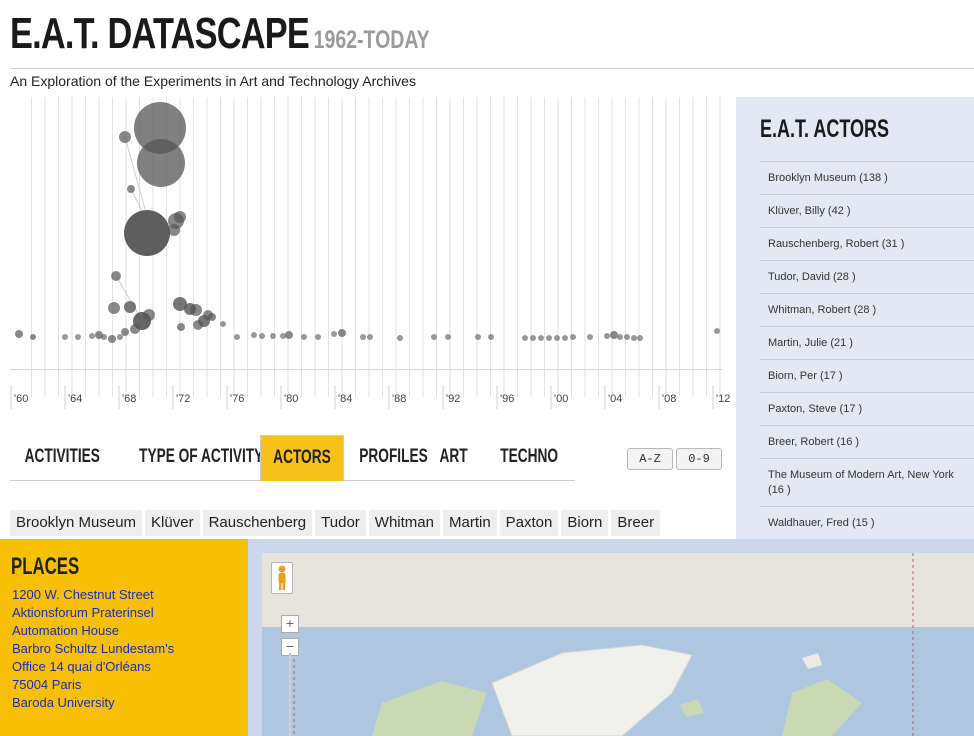 This screenshot has height=736, width=974. I want to click on zoom-in-button: +, so click(290, 624).